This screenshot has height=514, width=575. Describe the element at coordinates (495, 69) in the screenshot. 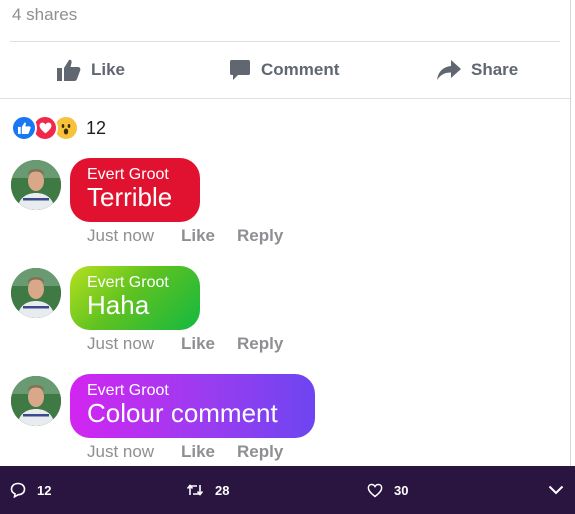

I see `share-button-label: Share` at that location.